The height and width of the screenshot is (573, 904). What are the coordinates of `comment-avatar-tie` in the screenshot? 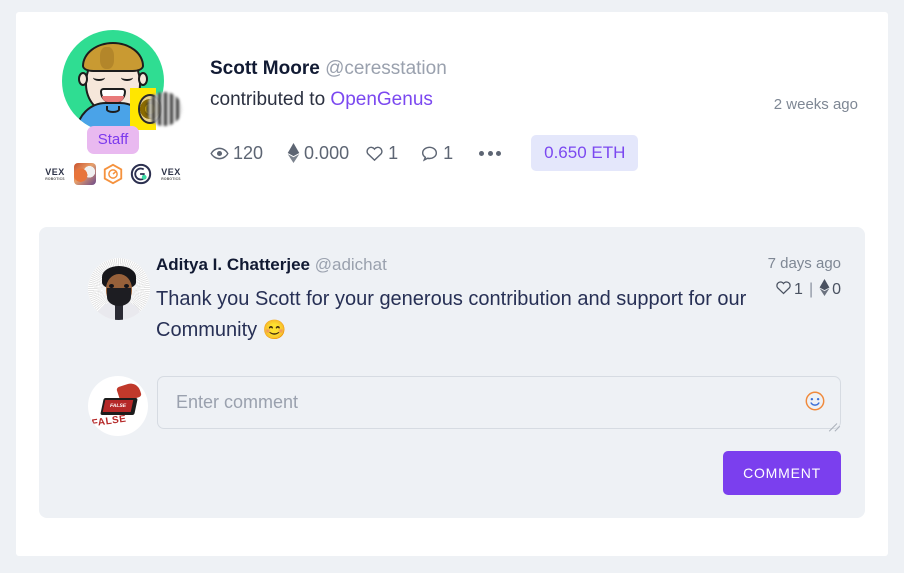 It's located at (119, 312).